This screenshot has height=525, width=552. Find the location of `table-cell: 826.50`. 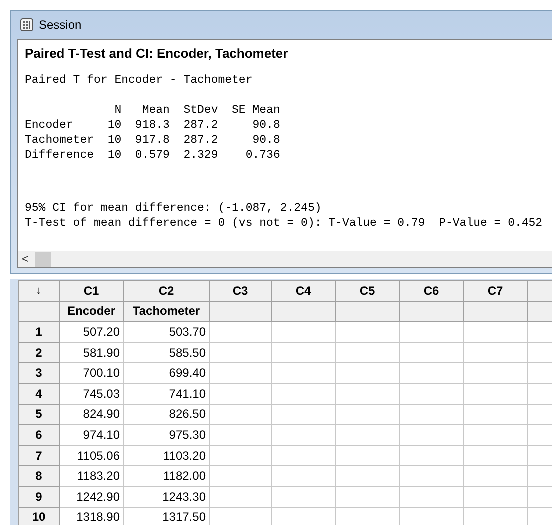

table-cell: 826.50 is located at coordinates (167, 415).